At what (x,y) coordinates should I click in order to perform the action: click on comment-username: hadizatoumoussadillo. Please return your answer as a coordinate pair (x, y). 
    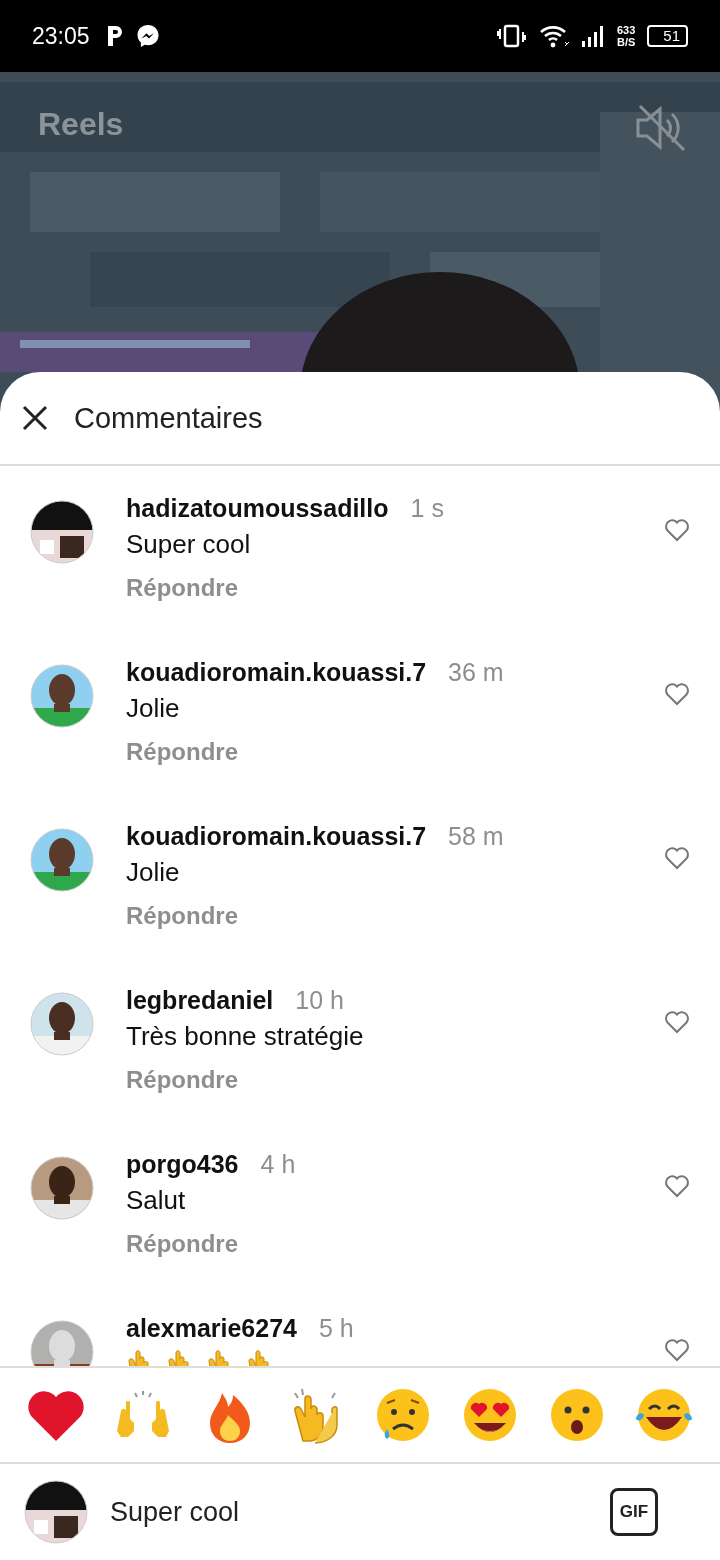
    Looking at the image, I should click on (257, 508).